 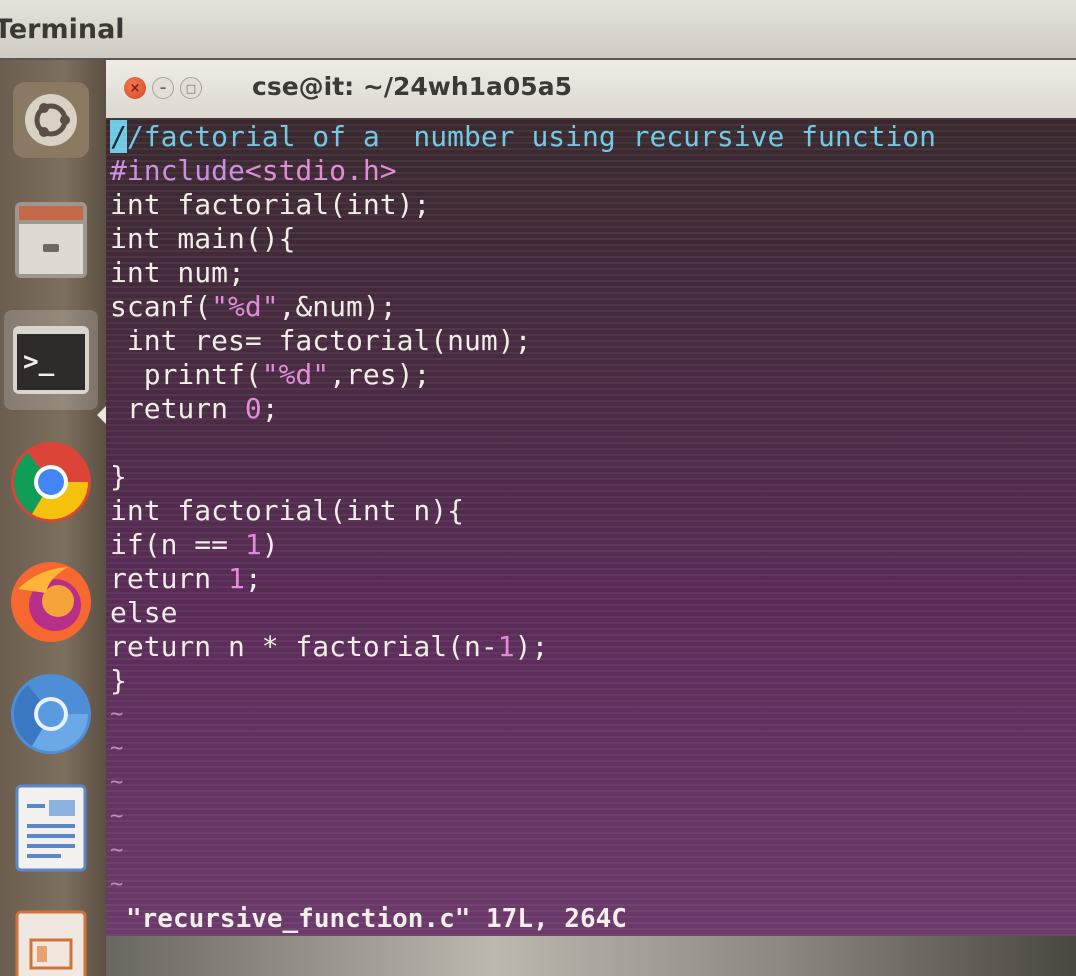 What do you see at coordinates (118, 136) in the screenshot?
I see `text-cursor: /` at bounding box center [118, 136].